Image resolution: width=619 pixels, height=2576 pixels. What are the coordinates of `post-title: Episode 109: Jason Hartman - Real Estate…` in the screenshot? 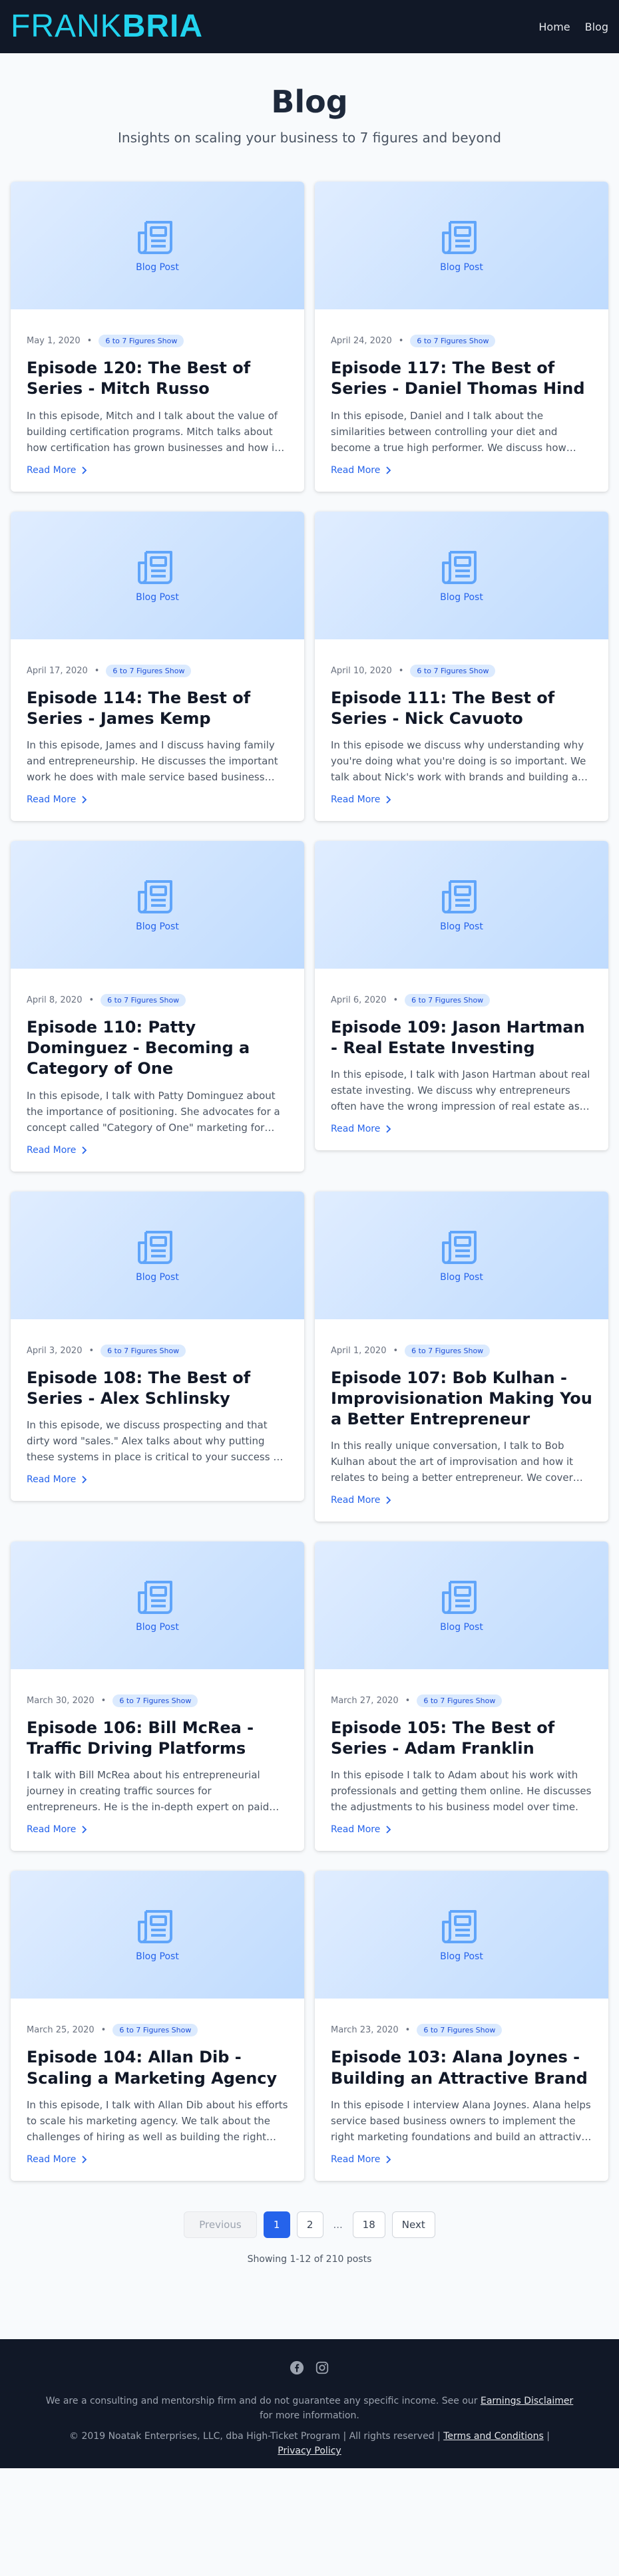 It's located at (462, 1037).